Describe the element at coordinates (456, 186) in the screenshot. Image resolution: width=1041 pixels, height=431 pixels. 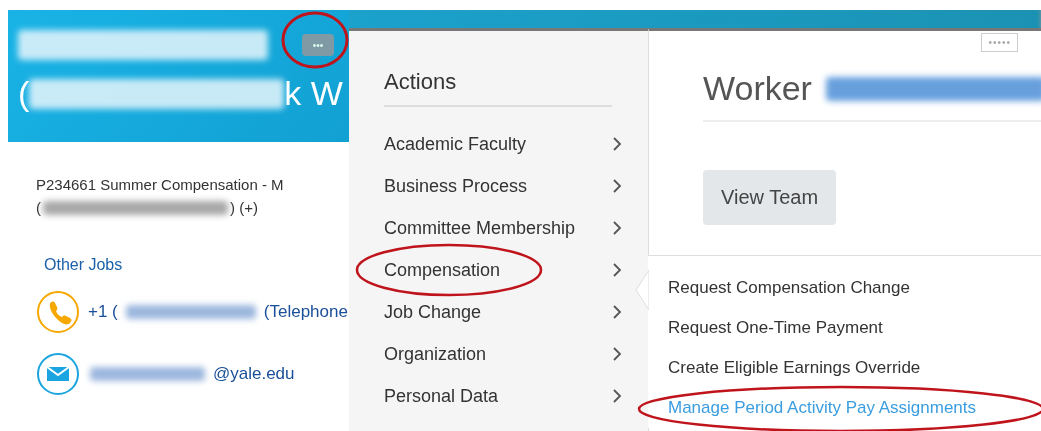
I see `menu-item: Business Process` at that location.